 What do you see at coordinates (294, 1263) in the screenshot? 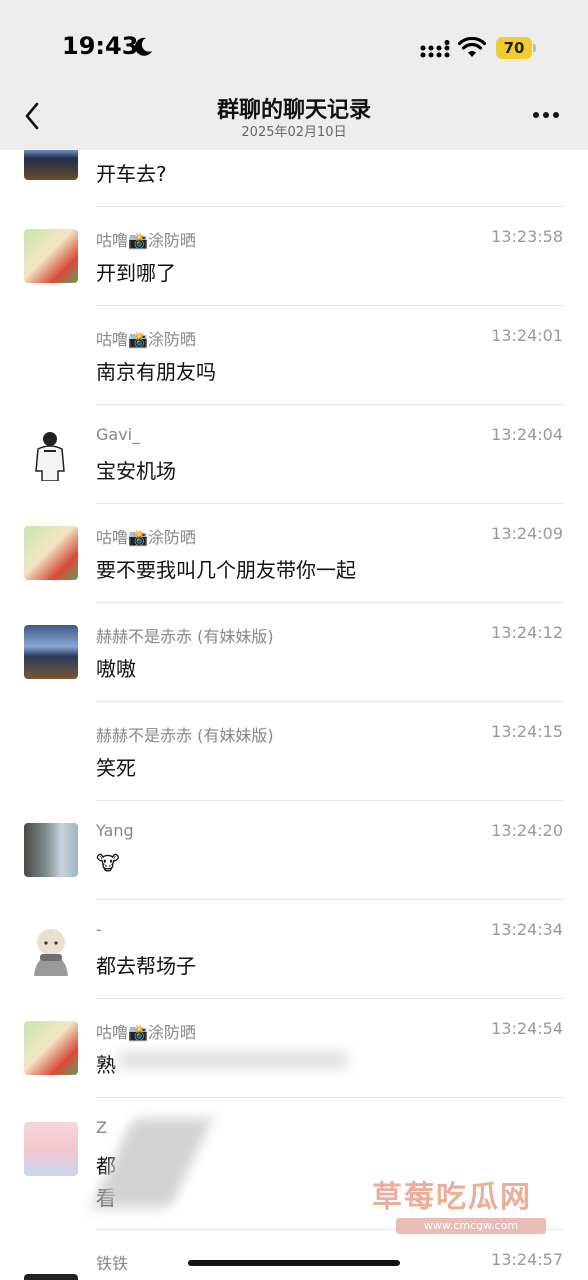
I see `home-indicator` at bounding box center [294, 1263].